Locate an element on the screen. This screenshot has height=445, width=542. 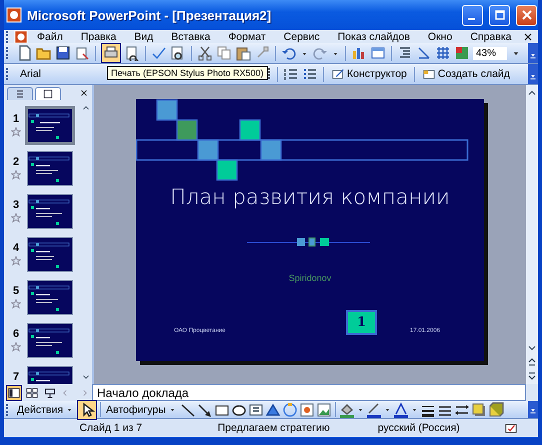
menu-item: Вид is located at coordinates (143, 36).